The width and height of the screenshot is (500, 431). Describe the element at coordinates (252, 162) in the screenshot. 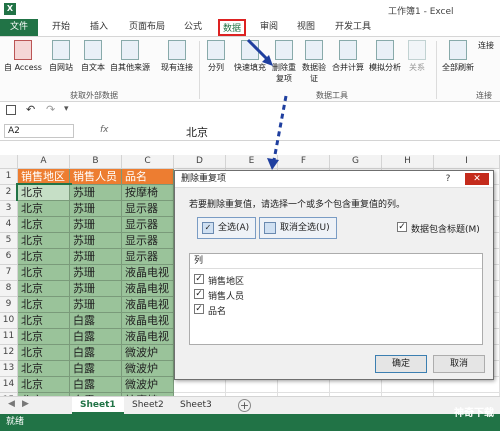

I see `column-header: E` at that location.